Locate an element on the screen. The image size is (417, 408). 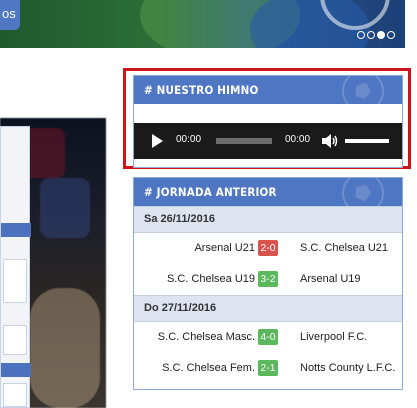
play-icon is located at coordinates (157, 141).